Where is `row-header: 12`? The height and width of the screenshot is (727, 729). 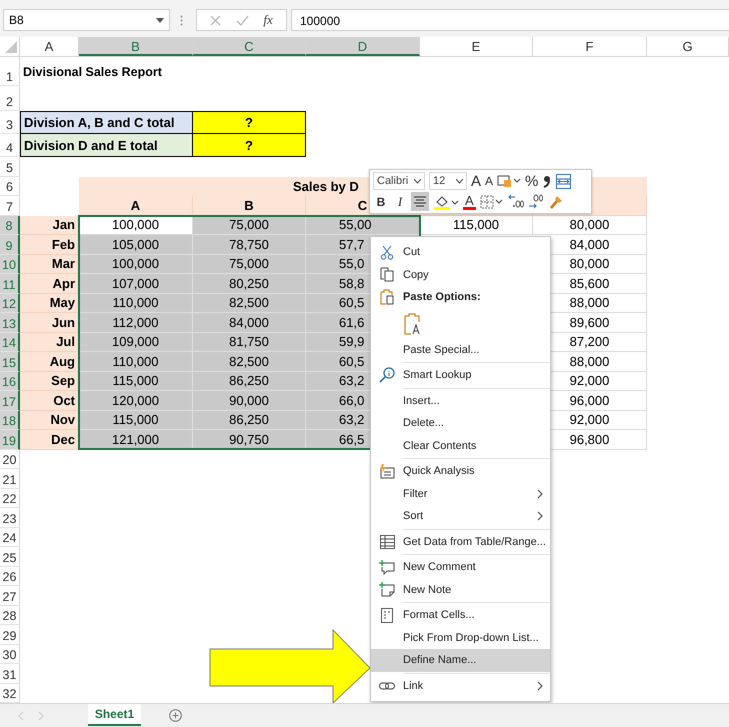 row-header: 12 is located at coordinates (10, 303).